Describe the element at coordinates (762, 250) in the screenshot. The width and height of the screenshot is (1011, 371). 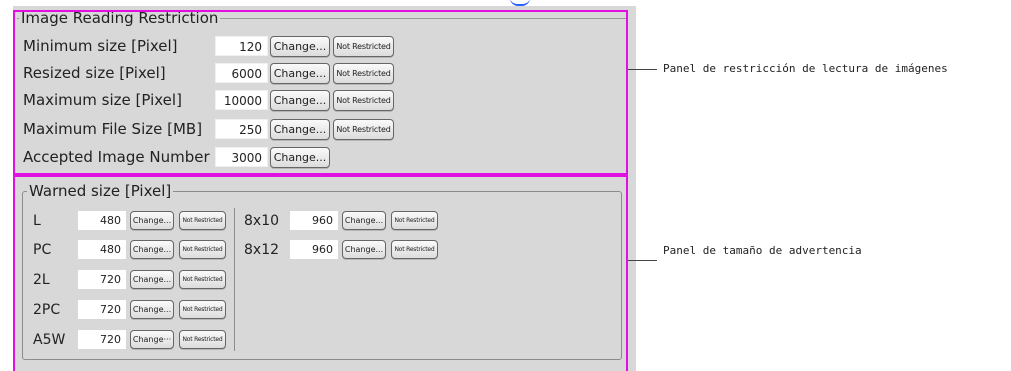
I see `warned-callout: Panel de tamaño de advertencia` at that location.